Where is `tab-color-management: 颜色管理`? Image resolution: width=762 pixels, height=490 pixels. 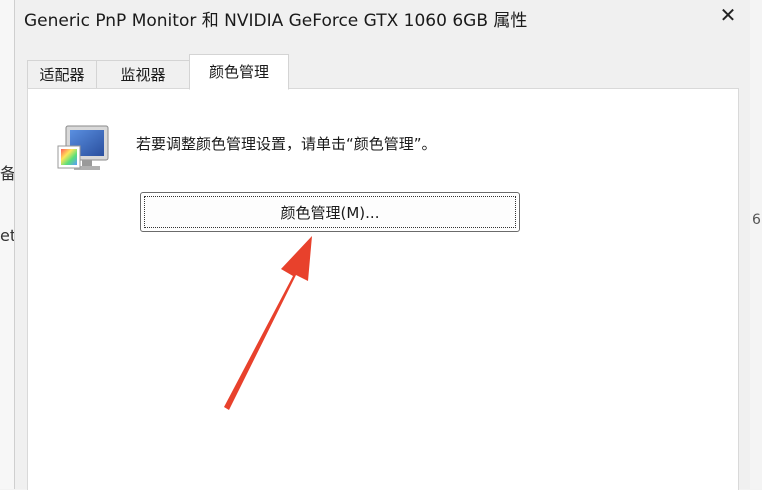
tab-color-management: 颜色管理 is located at coordinates (239, 72).